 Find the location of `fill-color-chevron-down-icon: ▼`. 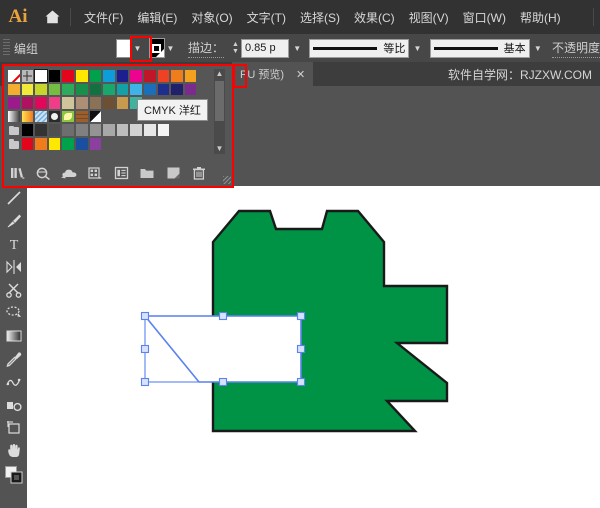

fill-color-chevron-down-icon: ▼ is located at coordinates (137, 48).